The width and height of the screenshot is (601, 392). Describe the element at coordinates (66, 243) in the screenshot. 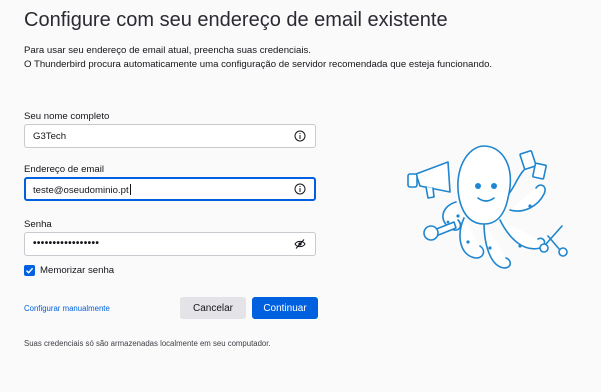

I see `password-value: •••••••••••••••••` at that location.